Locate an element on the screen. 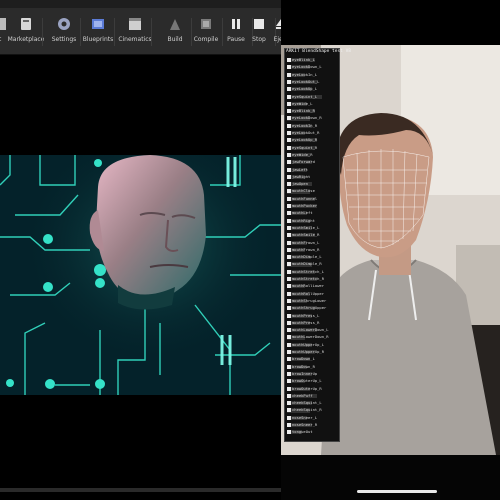  blendshape-label: mouthStretch_R is located at coordinates (308, 278).